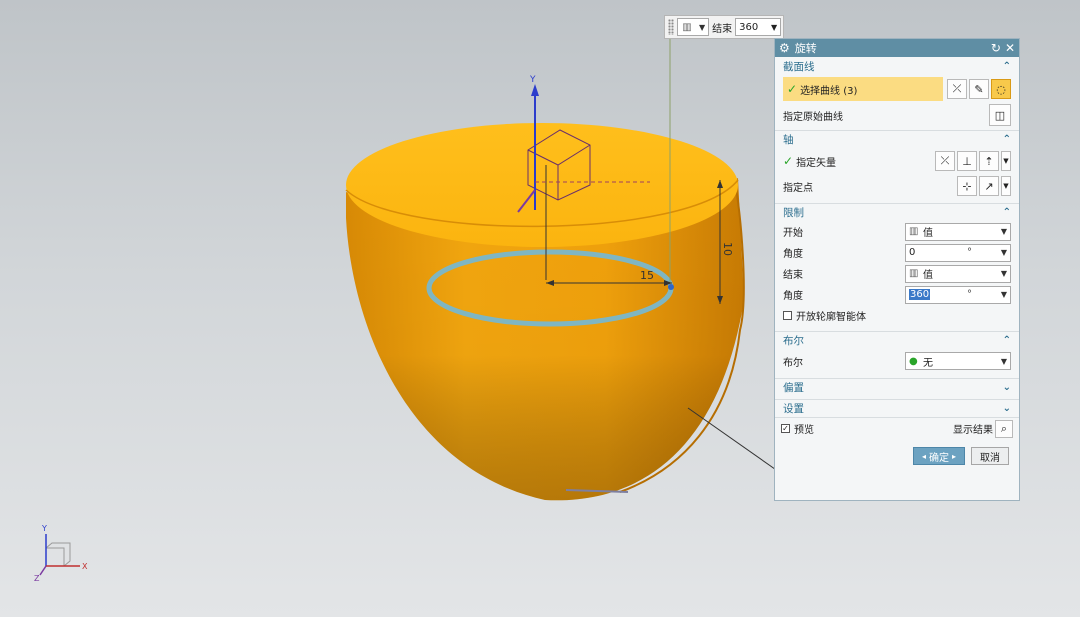 This screenshot has width=1080, height=617. Describe the element at coordinates (897, 231) in the screenshot. I see `start-row: 开始 ▥ 值 ▼` at that location.